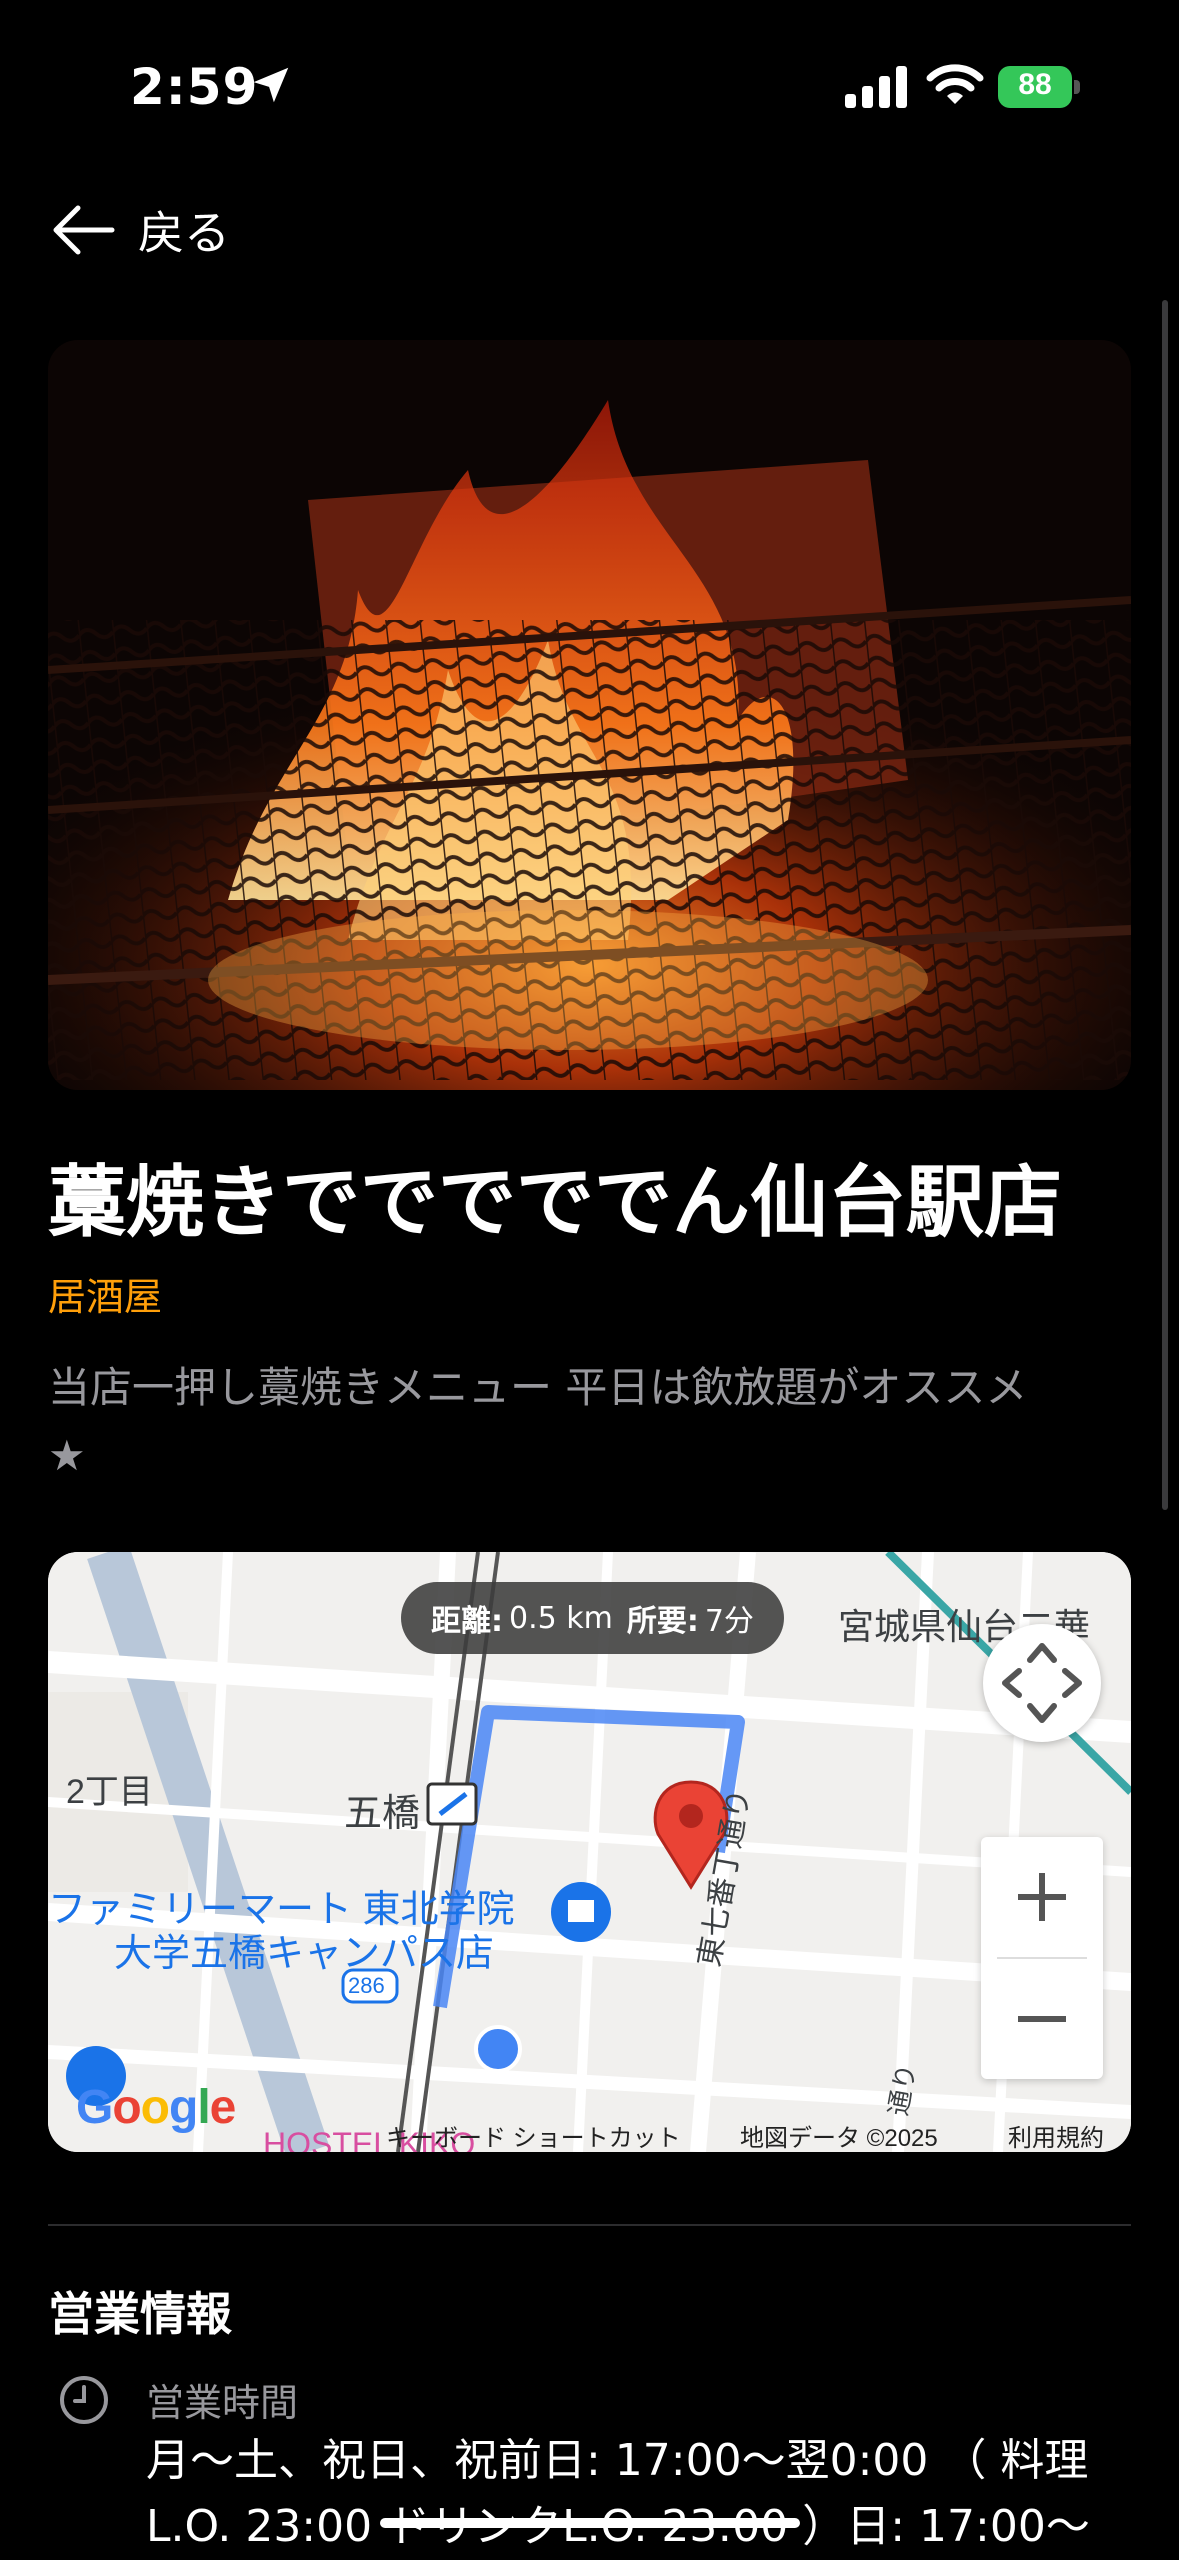 The width and height of the screenshot is (1179, 2560). I want to click on battery-level: 88, so click(1035, 84).